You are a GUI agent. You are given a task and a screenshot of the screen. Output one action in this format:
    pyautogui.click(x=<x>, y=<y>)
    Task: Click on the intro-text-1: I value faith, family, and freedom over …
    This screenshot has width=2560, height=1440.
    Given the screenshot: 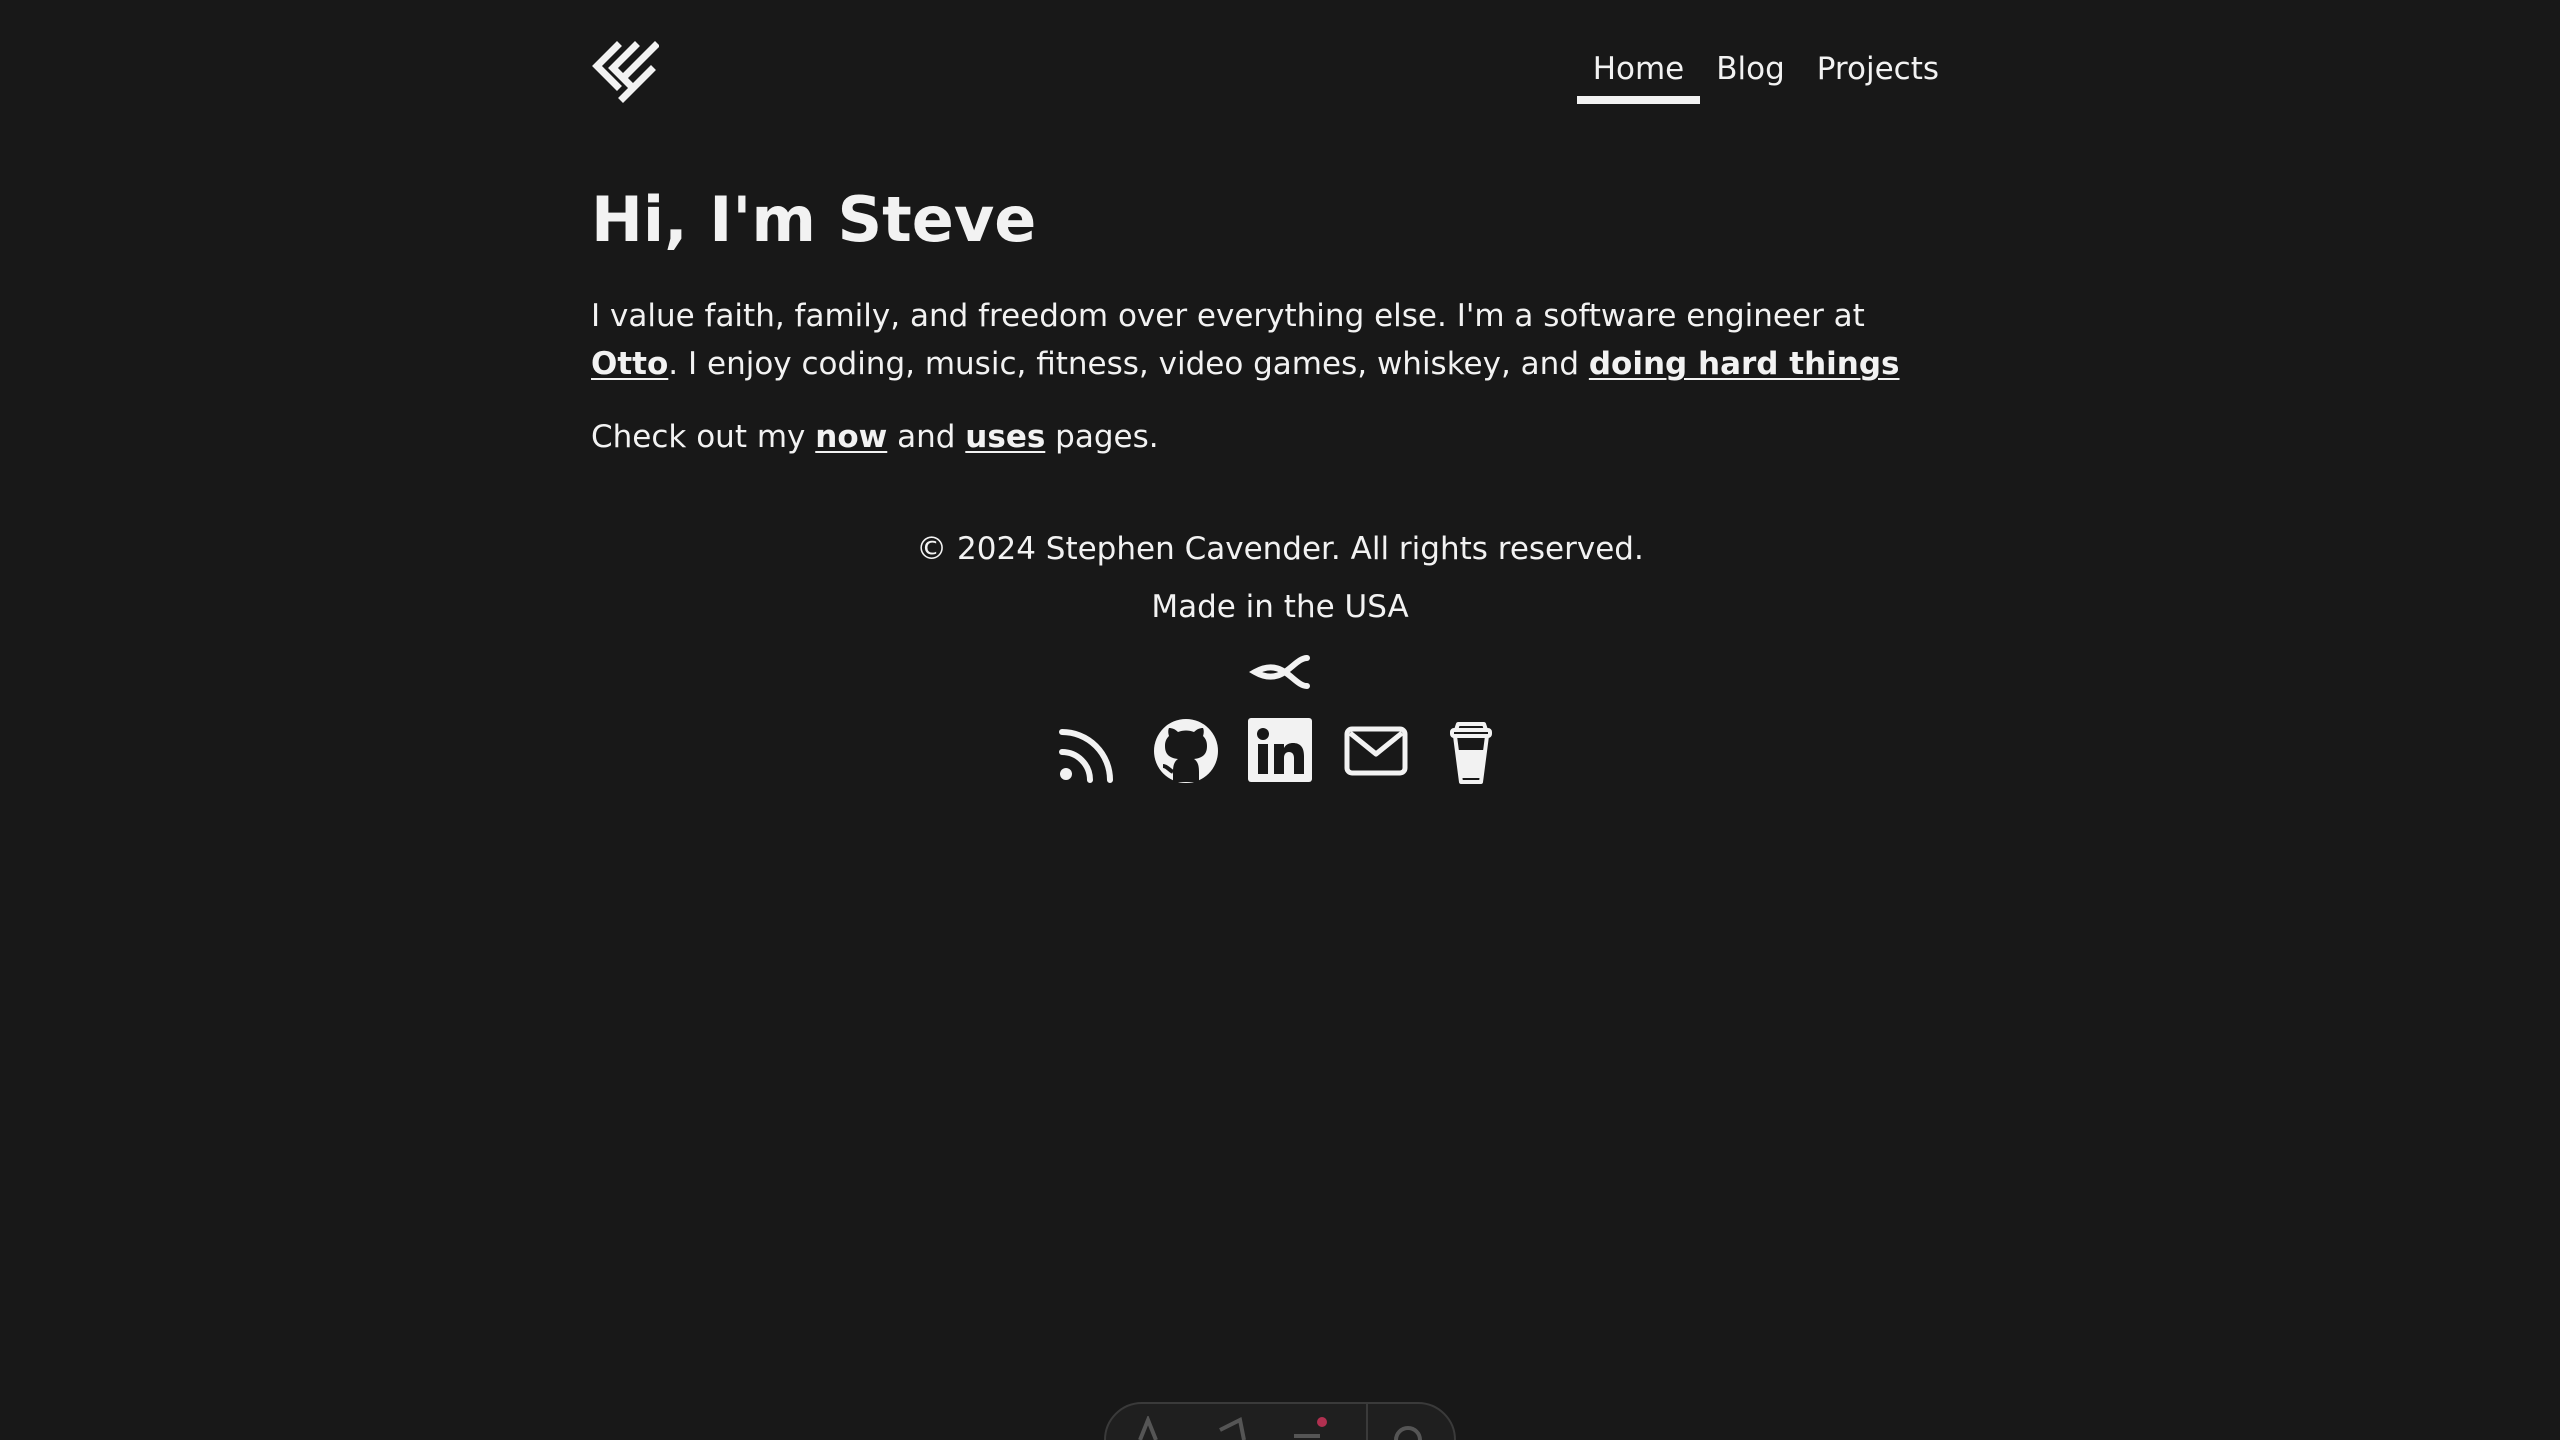 What is the action you would take?
    pyautogui.click(x=1228, y=316)
    